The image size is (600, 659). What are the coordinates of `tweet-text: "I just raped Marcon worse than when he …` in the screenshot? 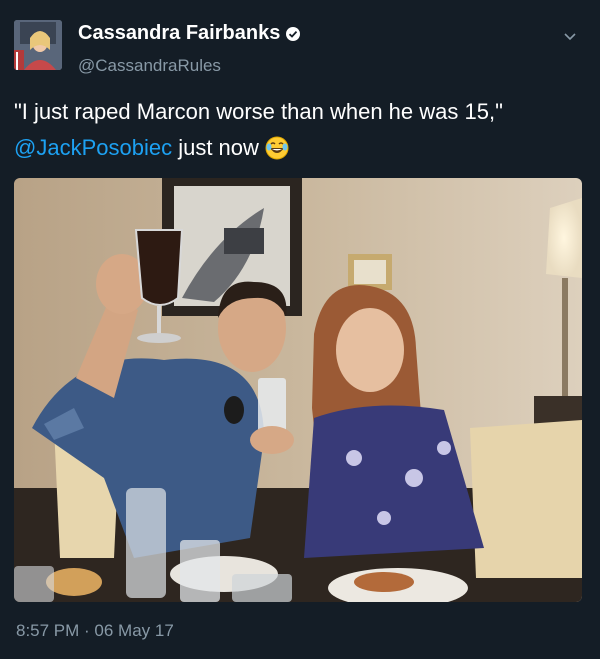 It's located at (299, 132).